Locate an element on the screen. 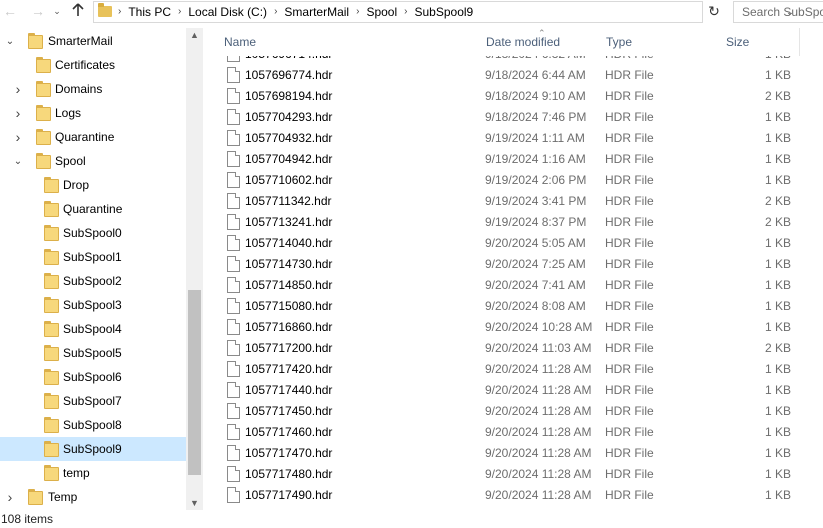 The image size is (823, 528). nav-tree-item: Quarantine is located at coordinates (93, 209).